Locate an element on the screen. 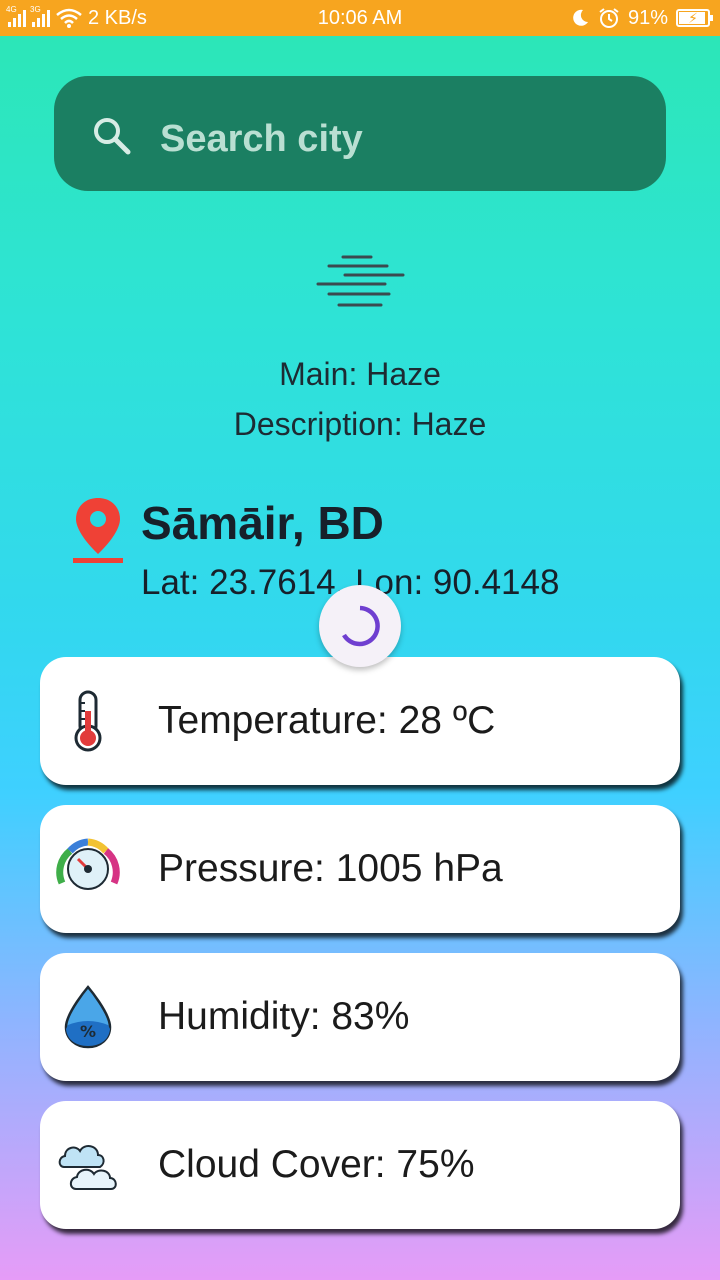 This screenshot has width=720, height=1280. humidity-card: % Humidity: 83% is located at coordinates (360, 1017).